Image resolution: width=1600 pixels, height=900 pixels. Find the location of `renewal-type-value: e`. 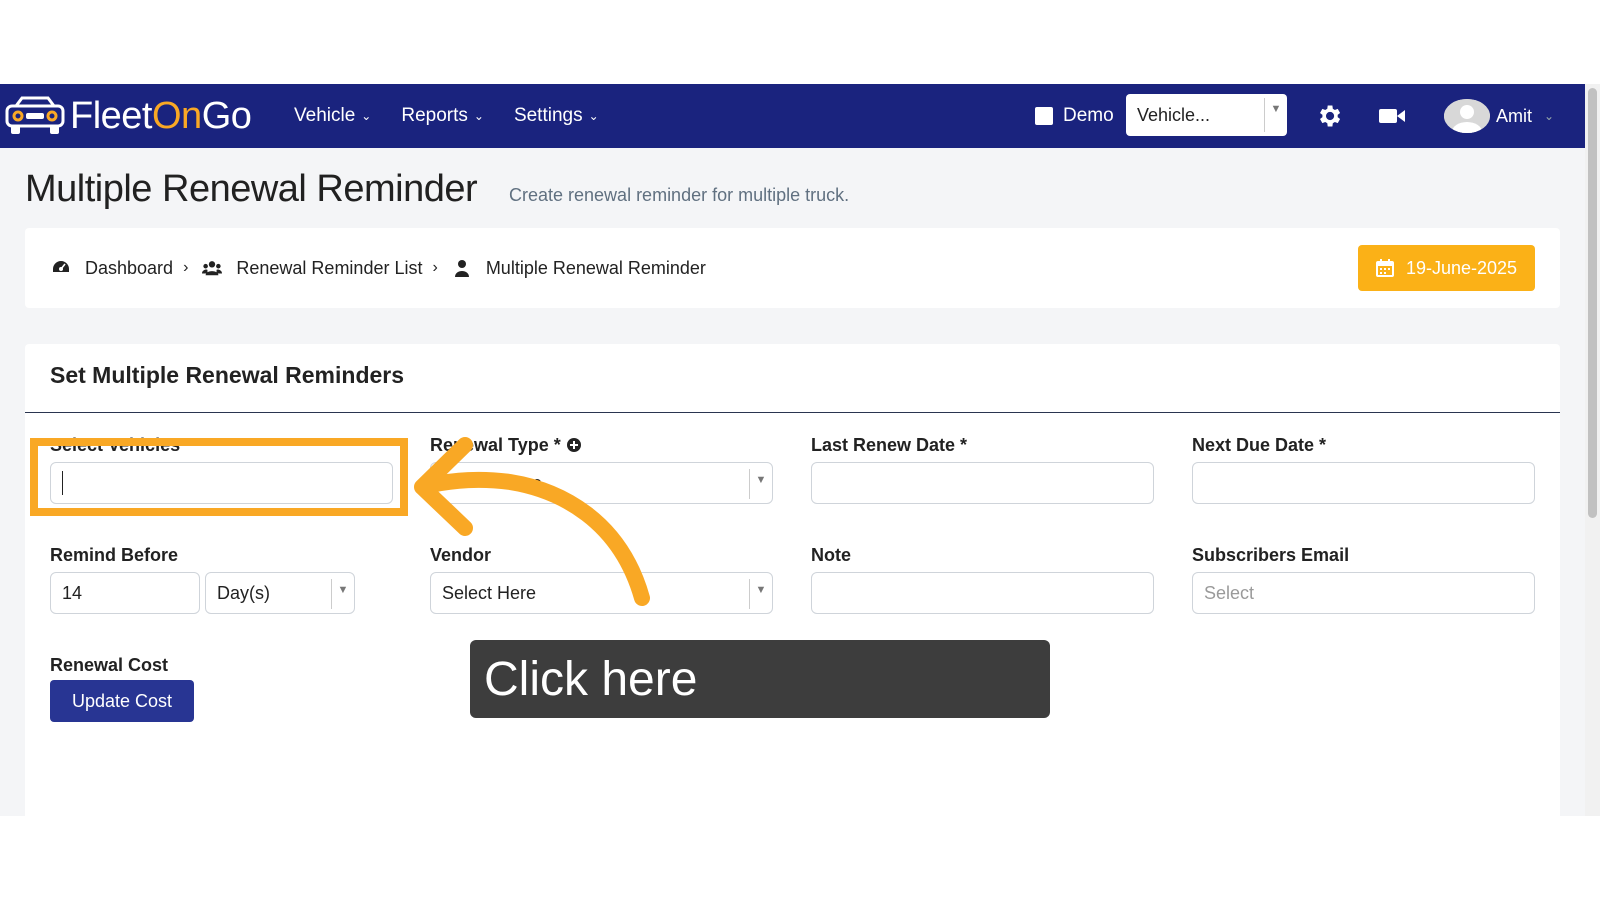

renewal-type-value: e is located at coordinates (537, 482).